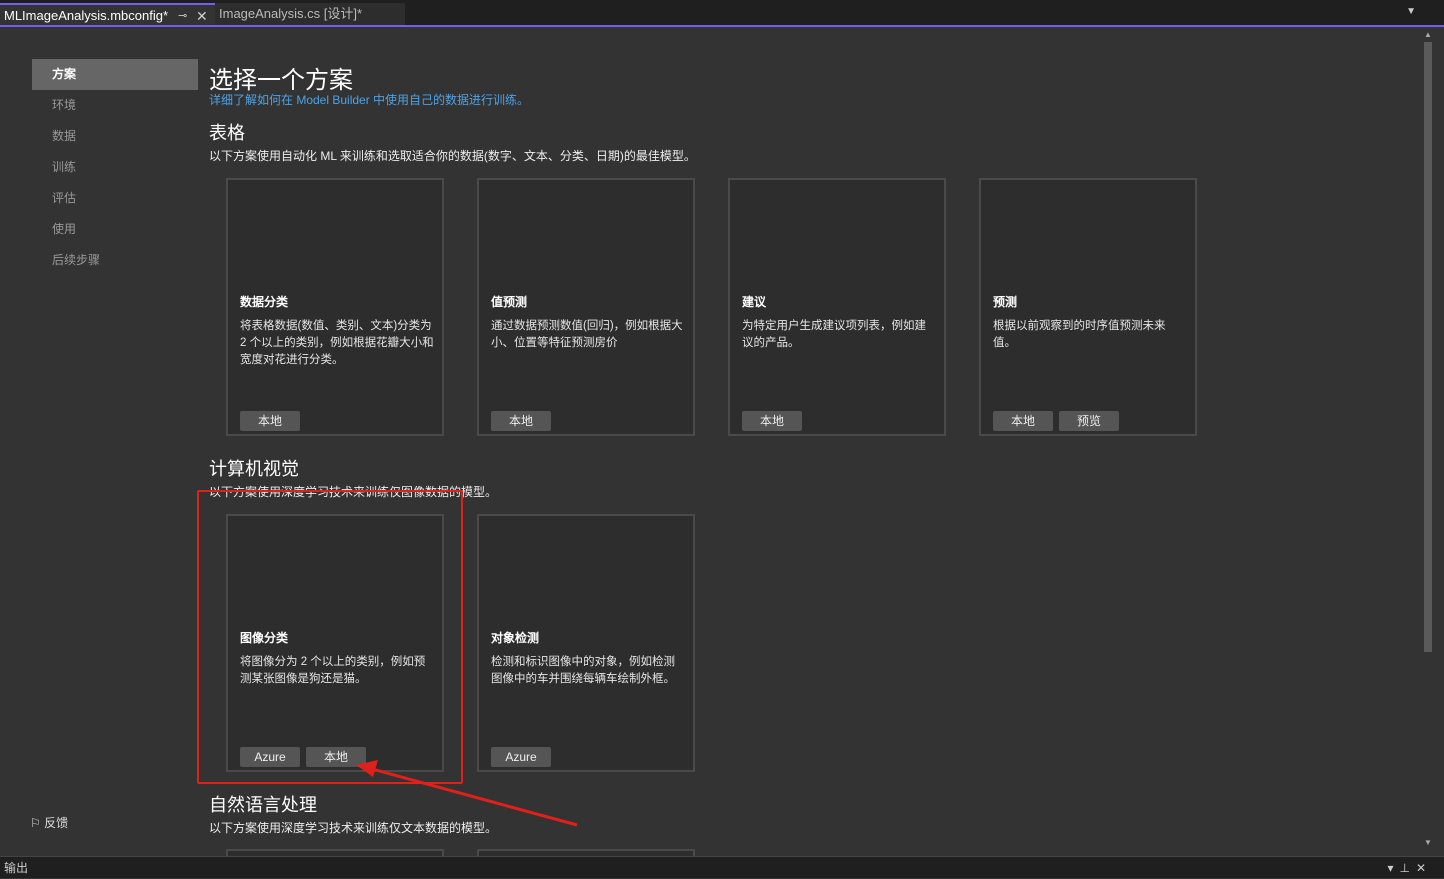 This screenshot has width=1444, height=879. Describe the element at coordinates (1428, 842) in the screenshot. I see `scroll-down-icon: ▼` at that location.